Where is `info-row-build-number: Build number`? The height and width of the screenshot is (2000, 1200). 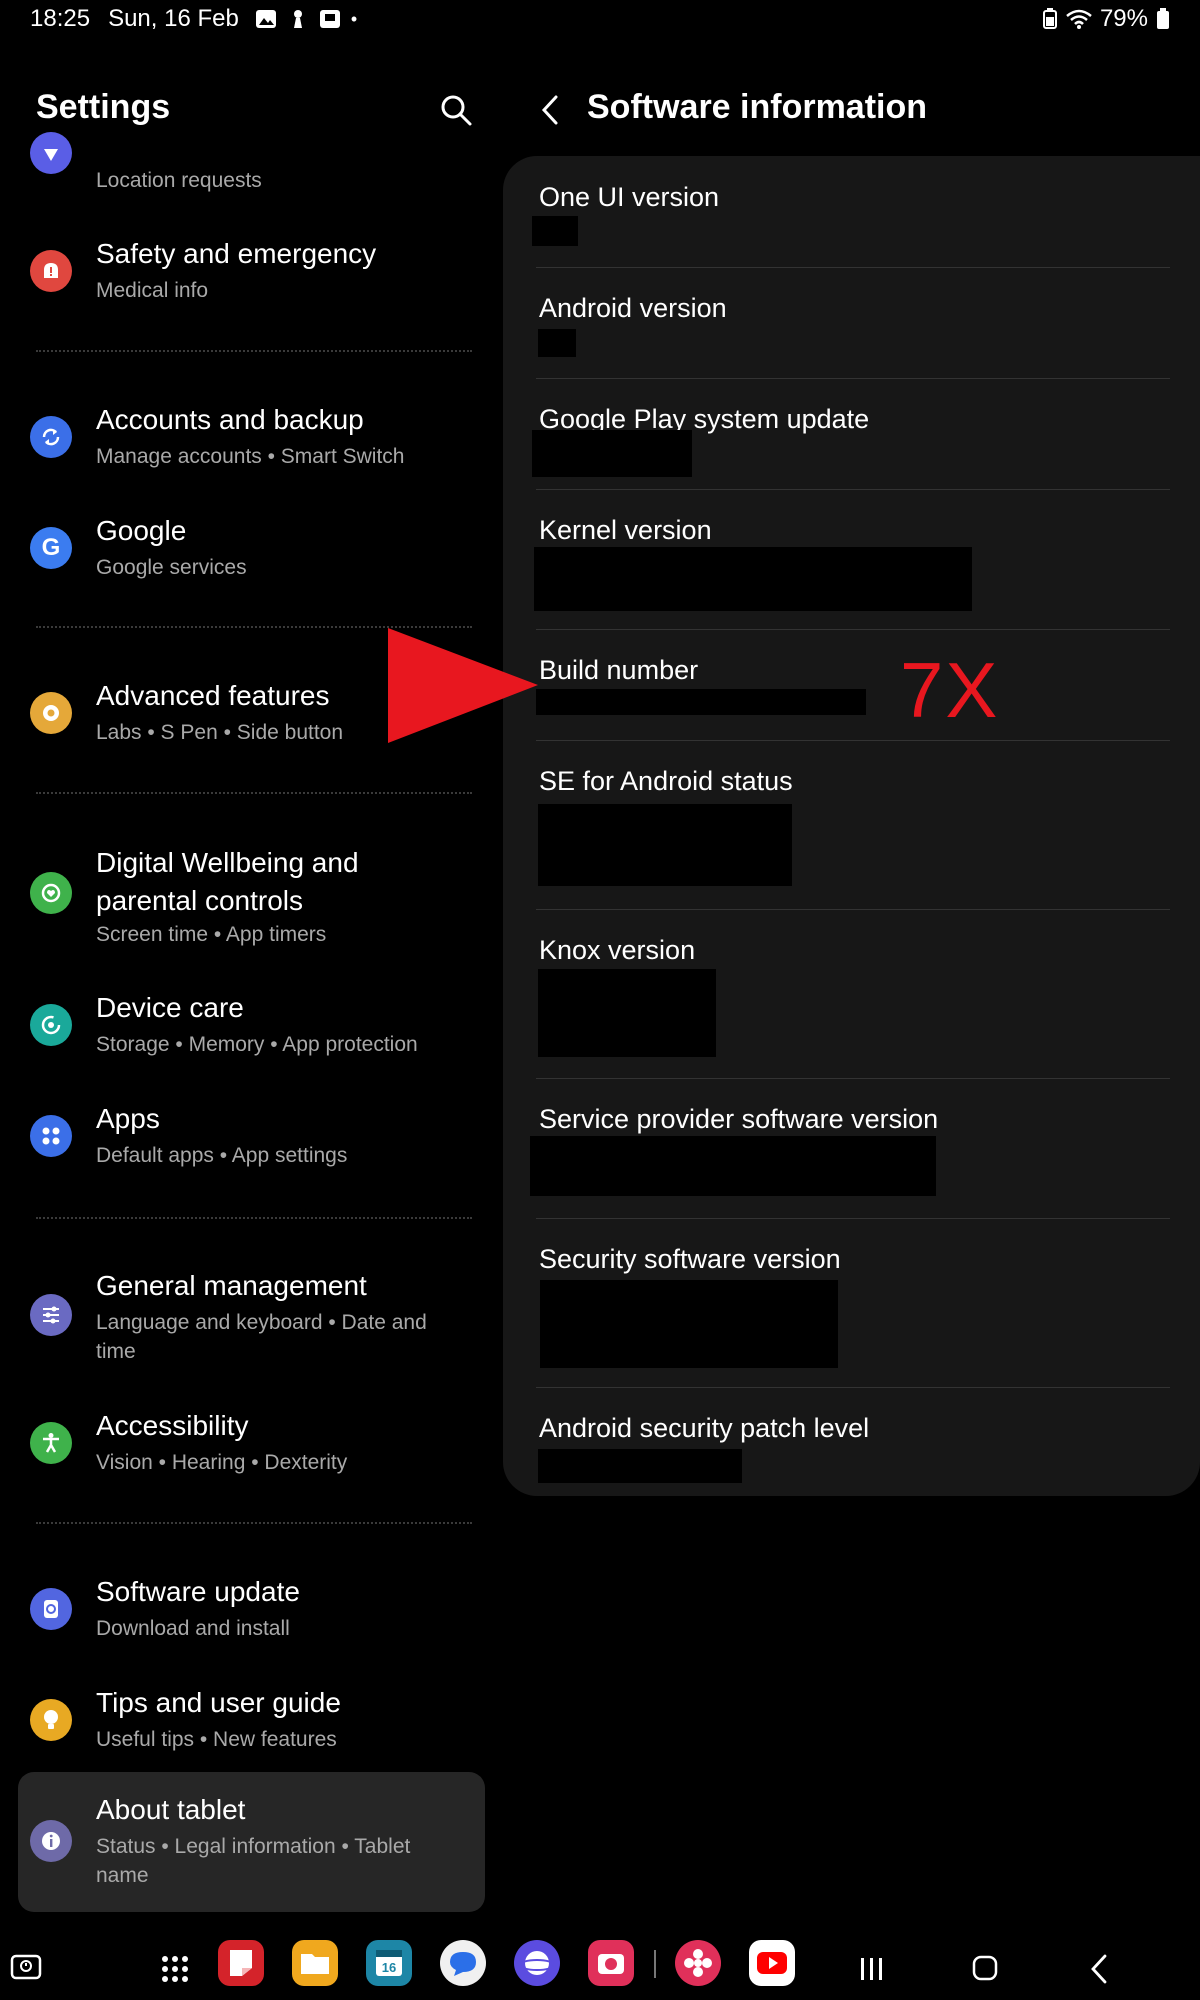
info-row-build-number: Build number is located at coordinates (853, 696).